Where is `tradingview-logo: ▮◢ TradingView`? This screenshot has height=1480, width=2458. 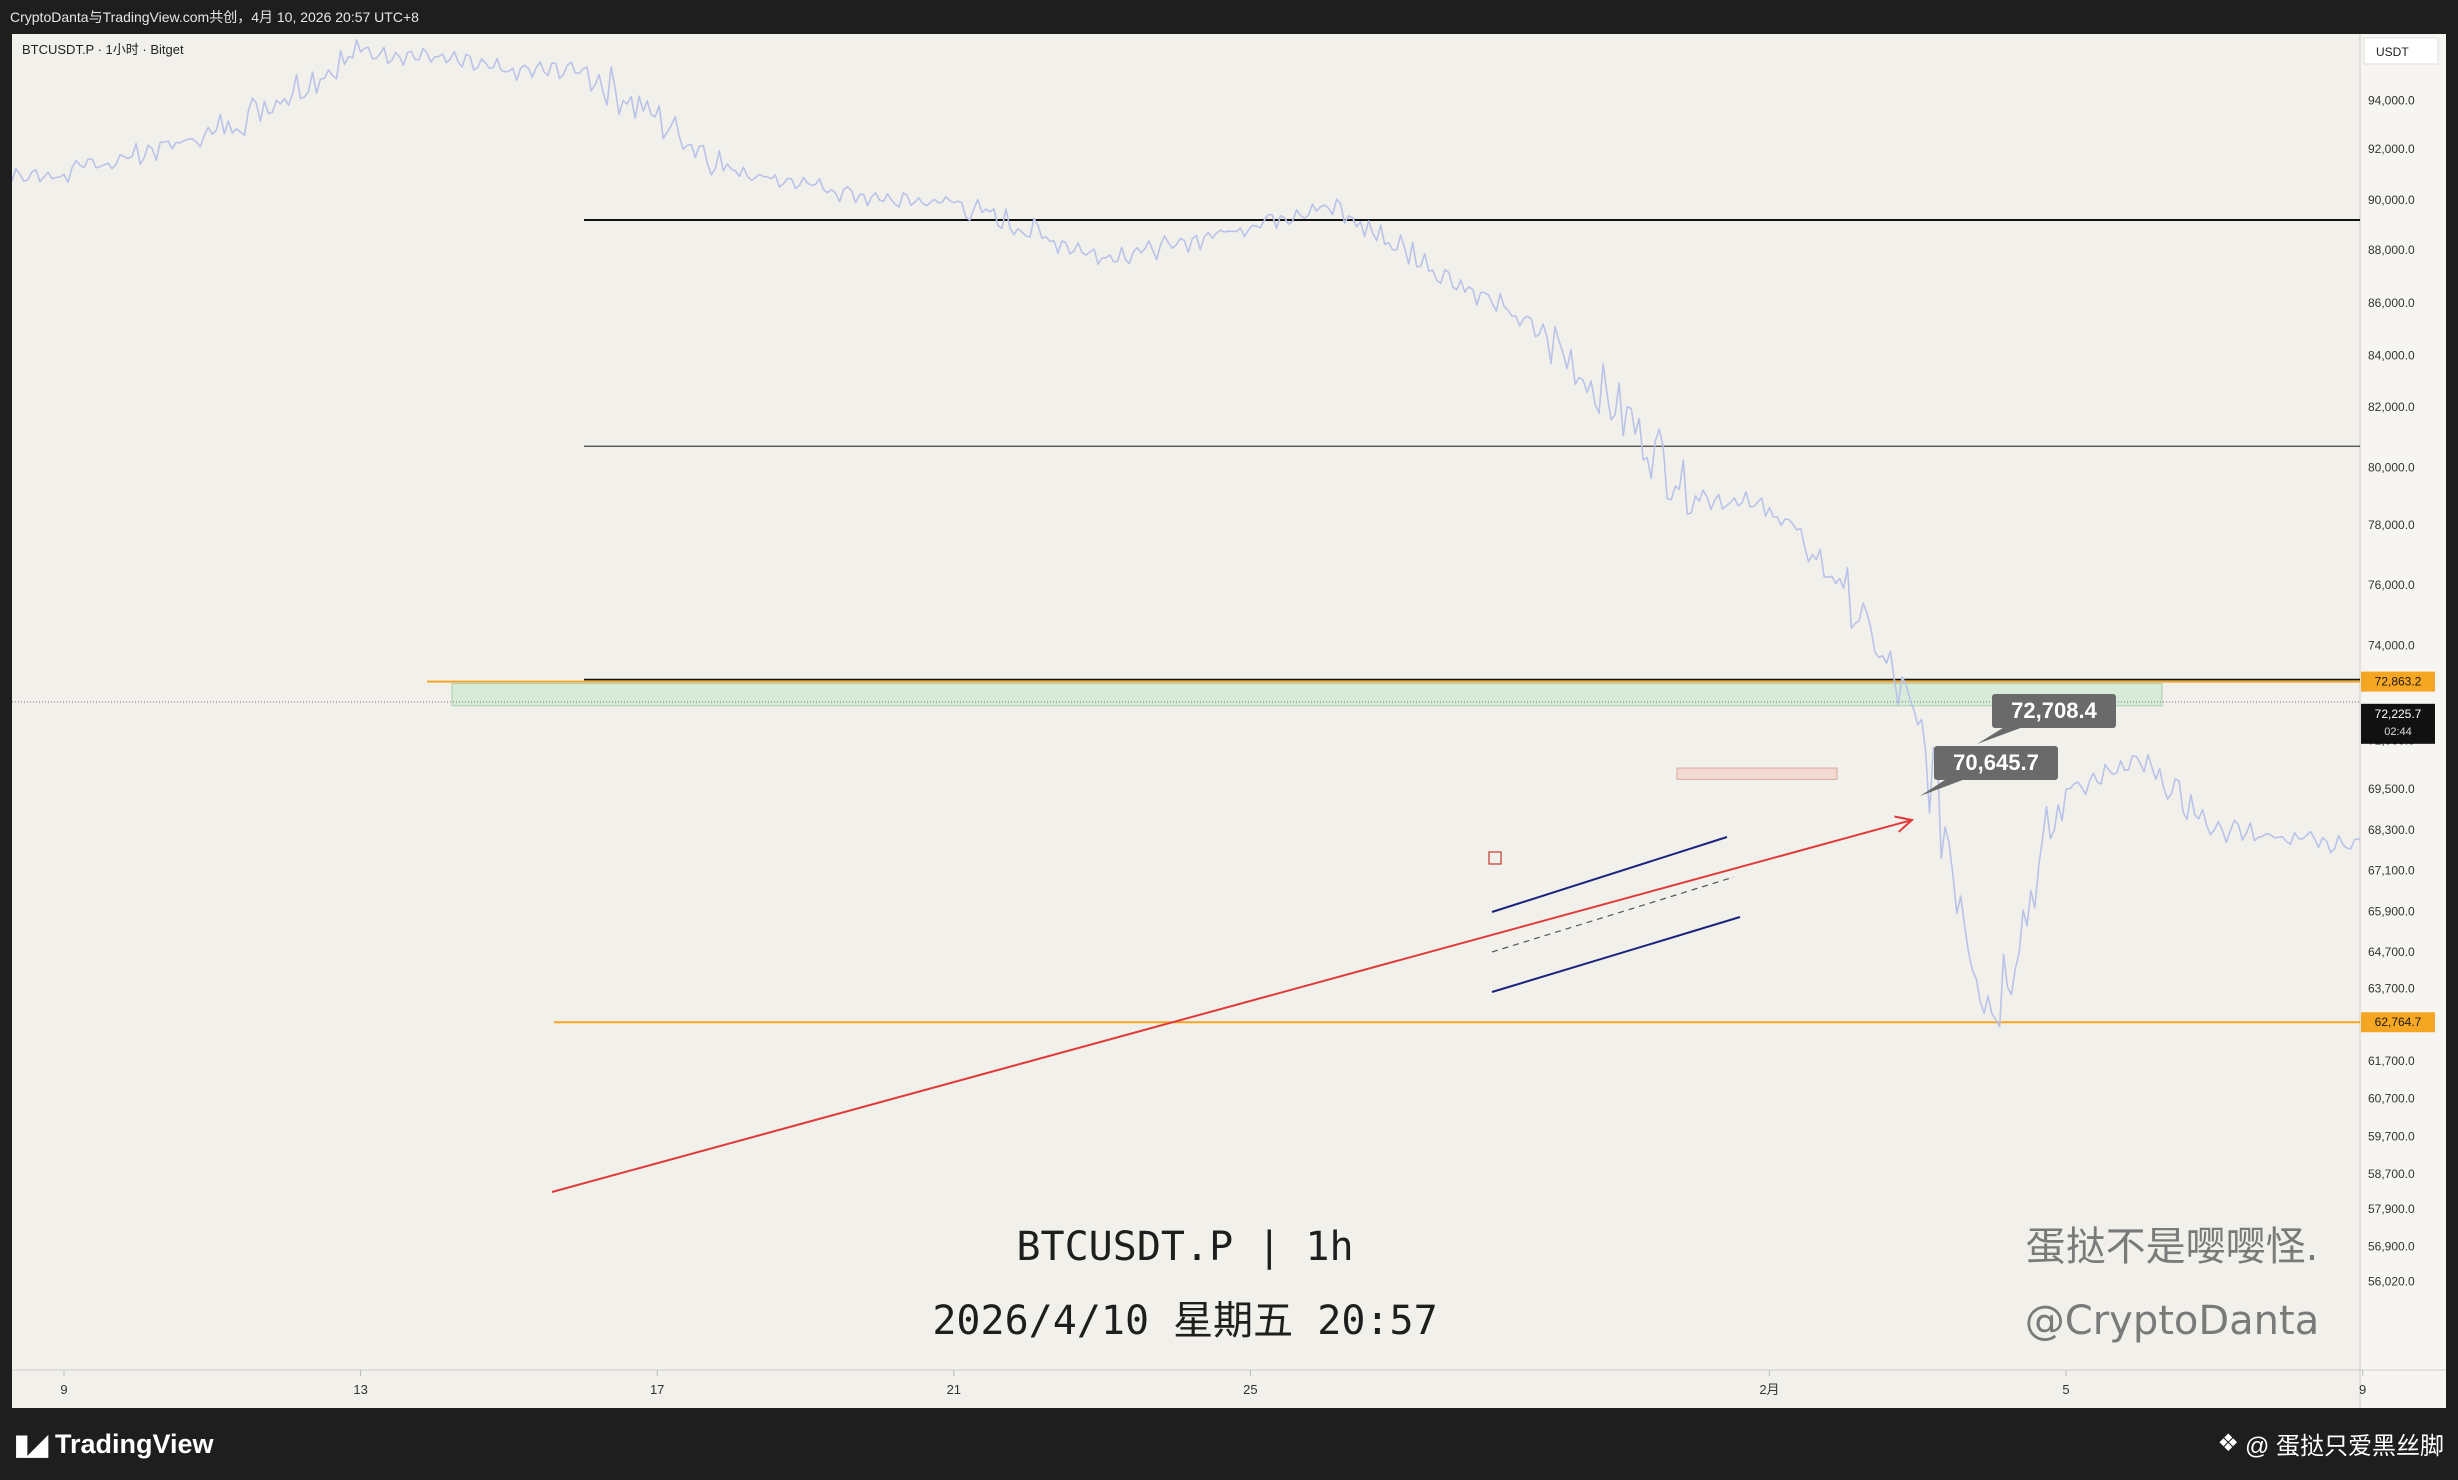 tradingview-logo: ▮◢ TradingView is located at coordinates (114, 1444).